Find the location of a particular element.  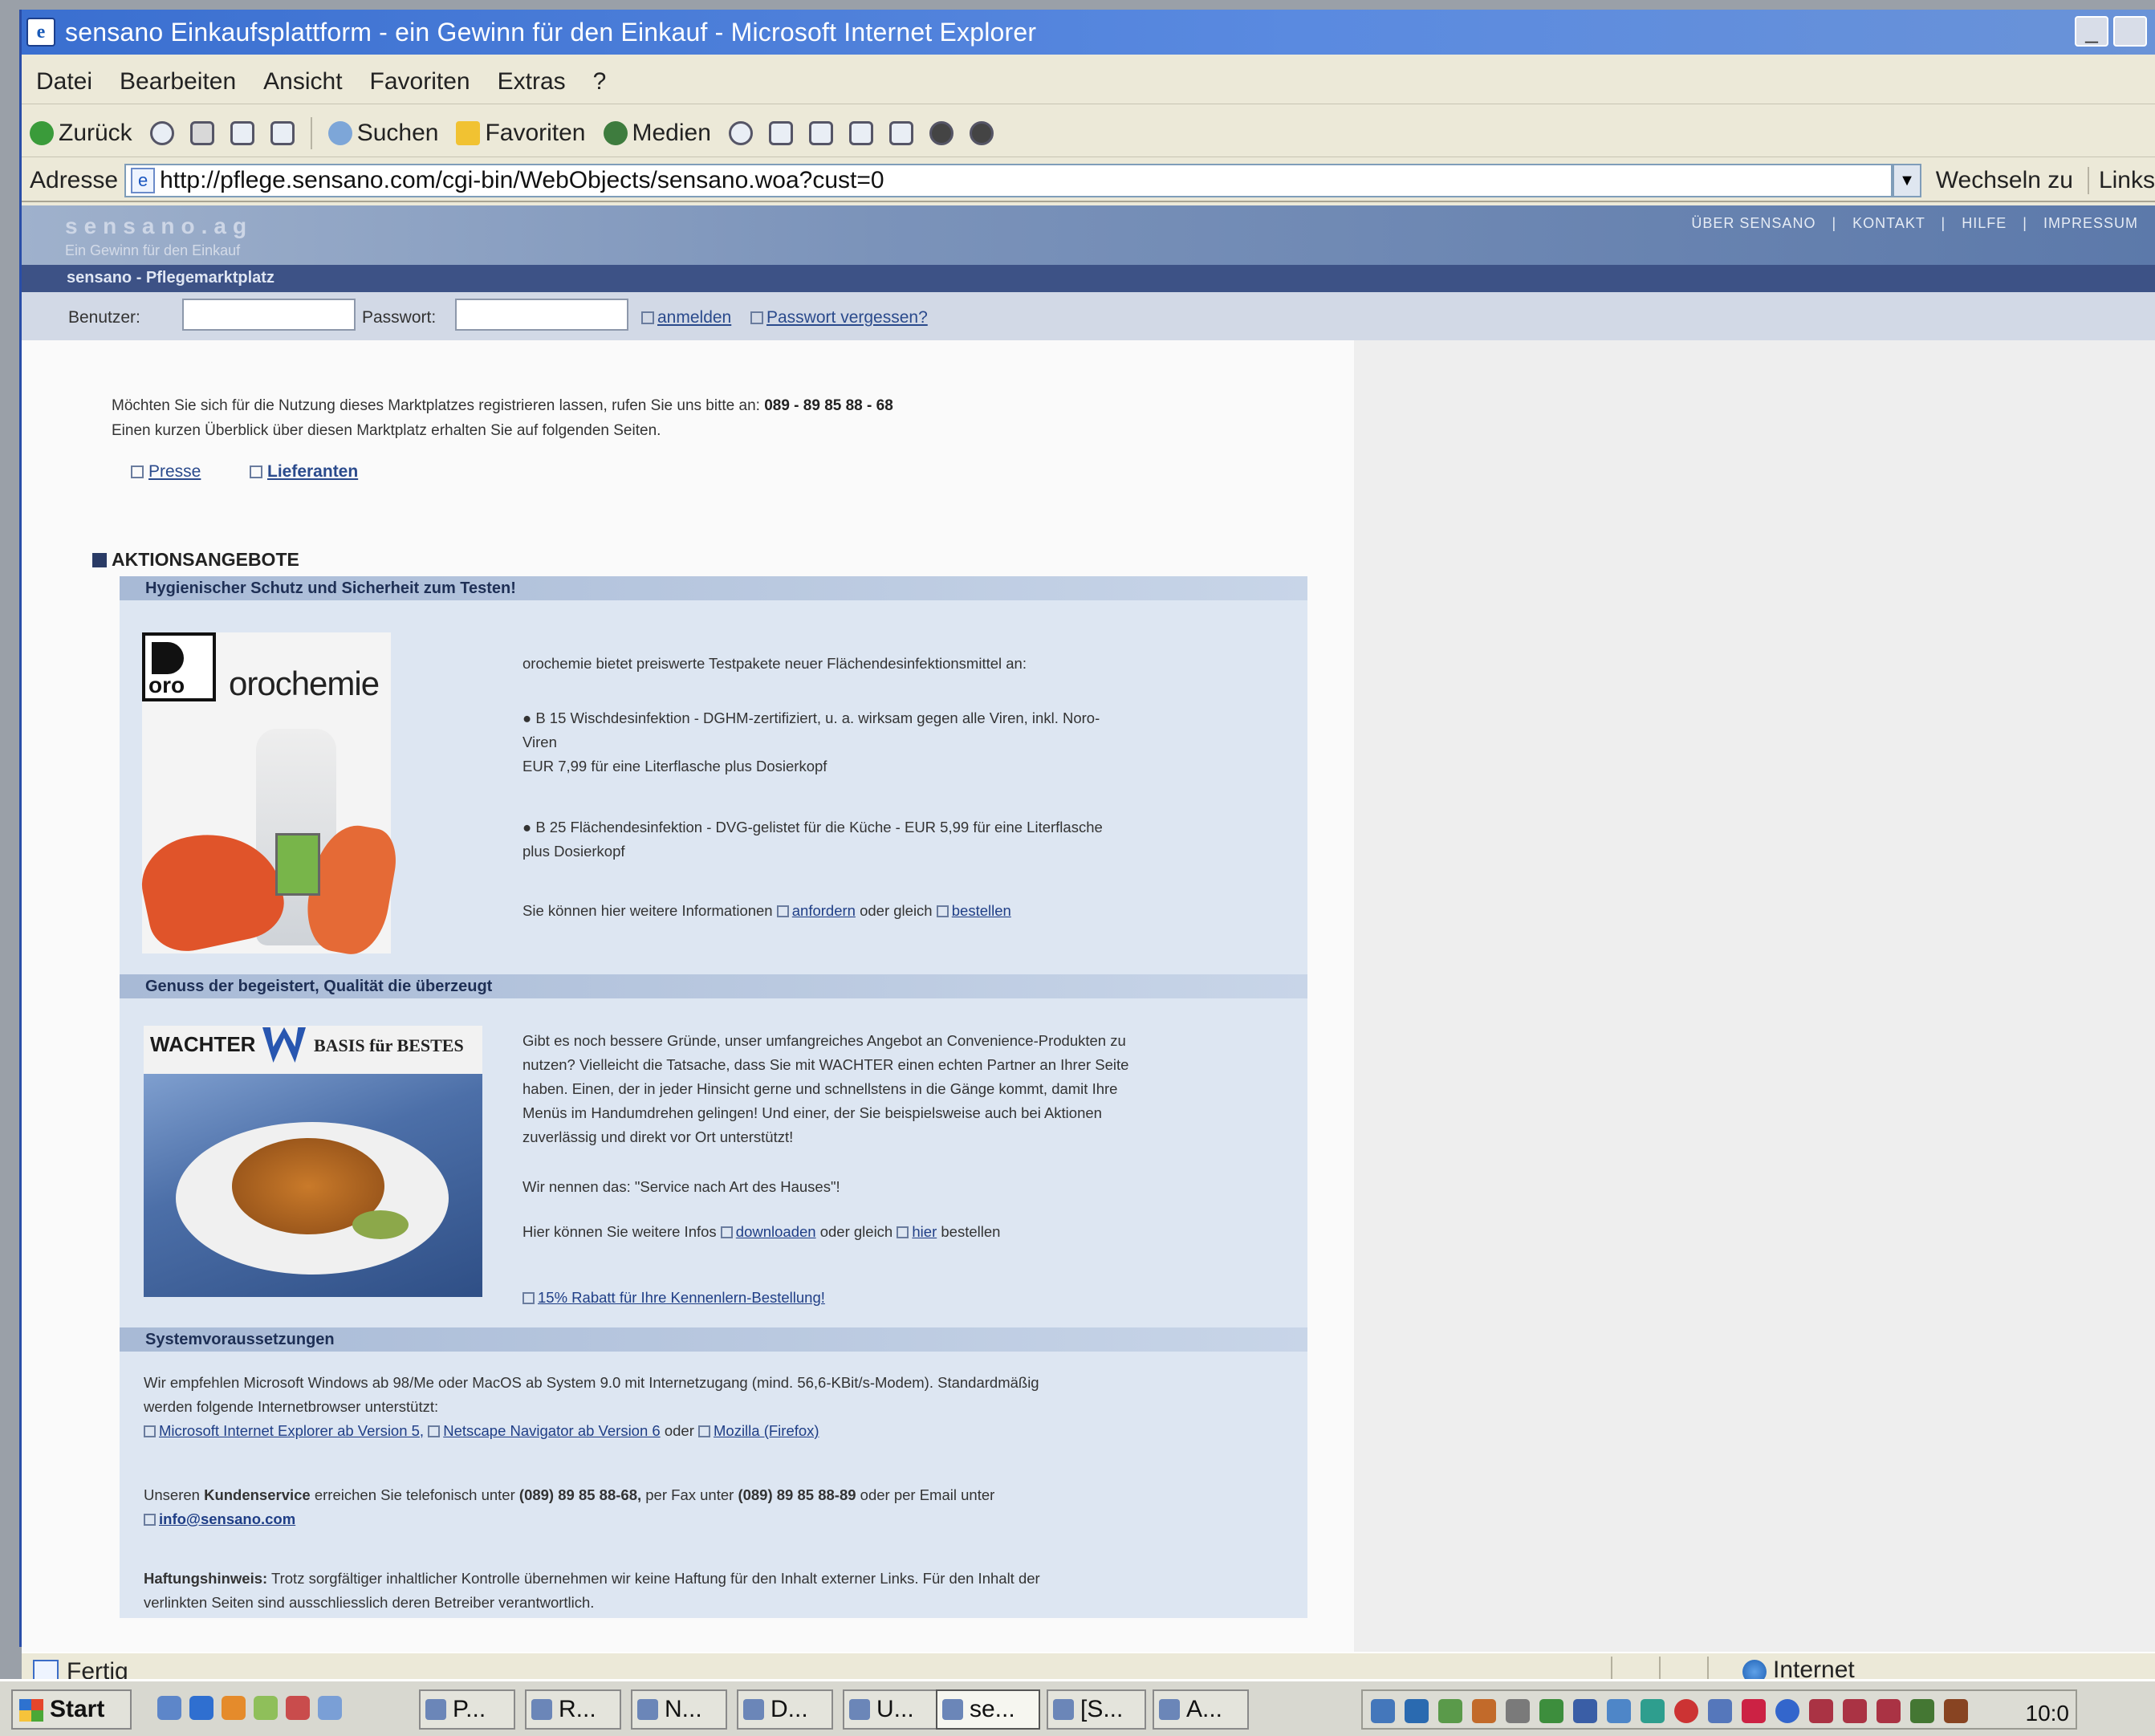

top-link-imprint: IMPRESSUM is located at coordinates (2090, 223).